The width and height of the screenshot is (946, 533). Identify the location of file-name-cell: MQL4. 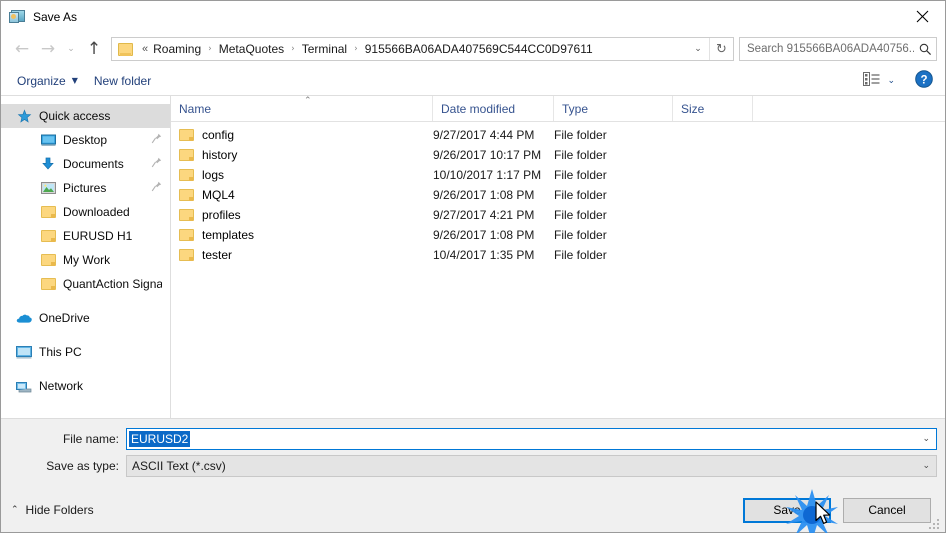
(302, 195).